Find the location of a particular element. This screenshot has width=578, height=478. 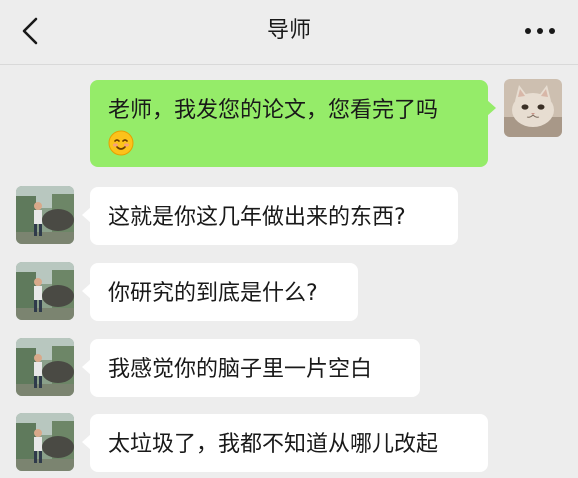

message-text: 太垃圾了，我都不知道从哪儿改起 is located at coordinates (273, 444).